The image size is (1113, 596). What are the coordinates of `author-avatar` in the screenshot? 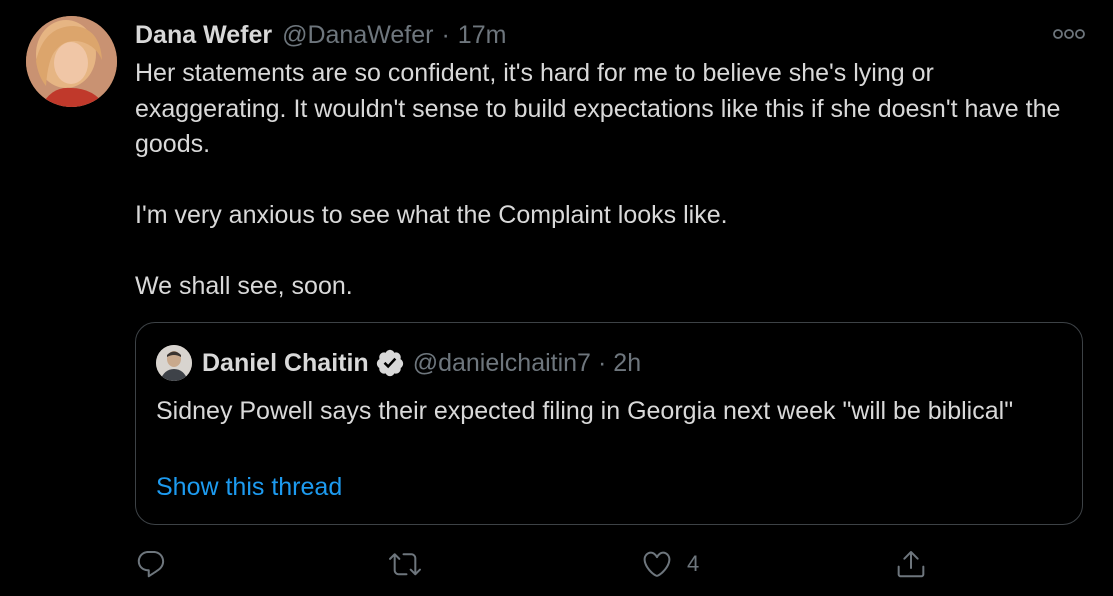 It's located at (71, 61).